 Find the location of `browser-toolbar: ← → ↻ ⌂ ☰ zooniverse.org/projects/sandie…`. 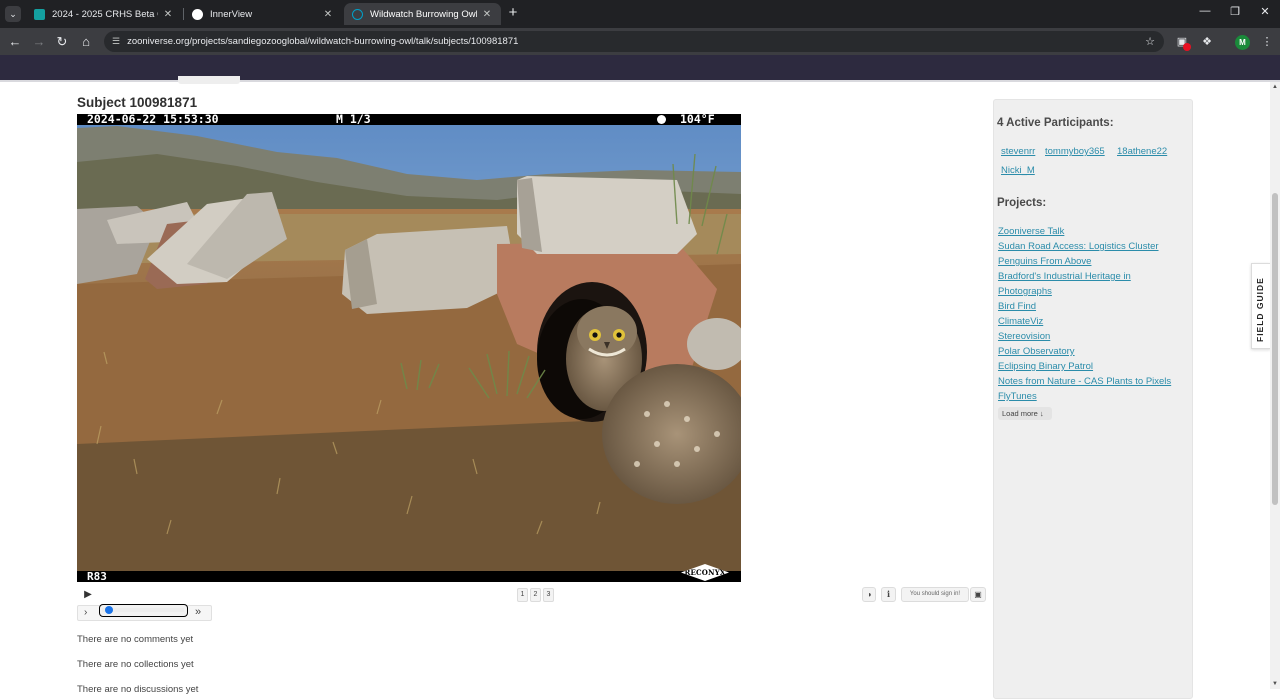

browser-toolbar: ← → ↻ ⌂ ☰ zooniverse.org/projects/sandie… is located at coordinates (640, 41).